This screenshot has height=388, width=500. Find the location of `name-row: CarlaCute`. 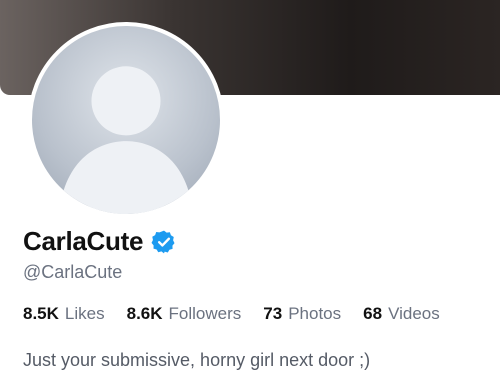

name-row: CarlaCute is located at coordinates (100, 241).